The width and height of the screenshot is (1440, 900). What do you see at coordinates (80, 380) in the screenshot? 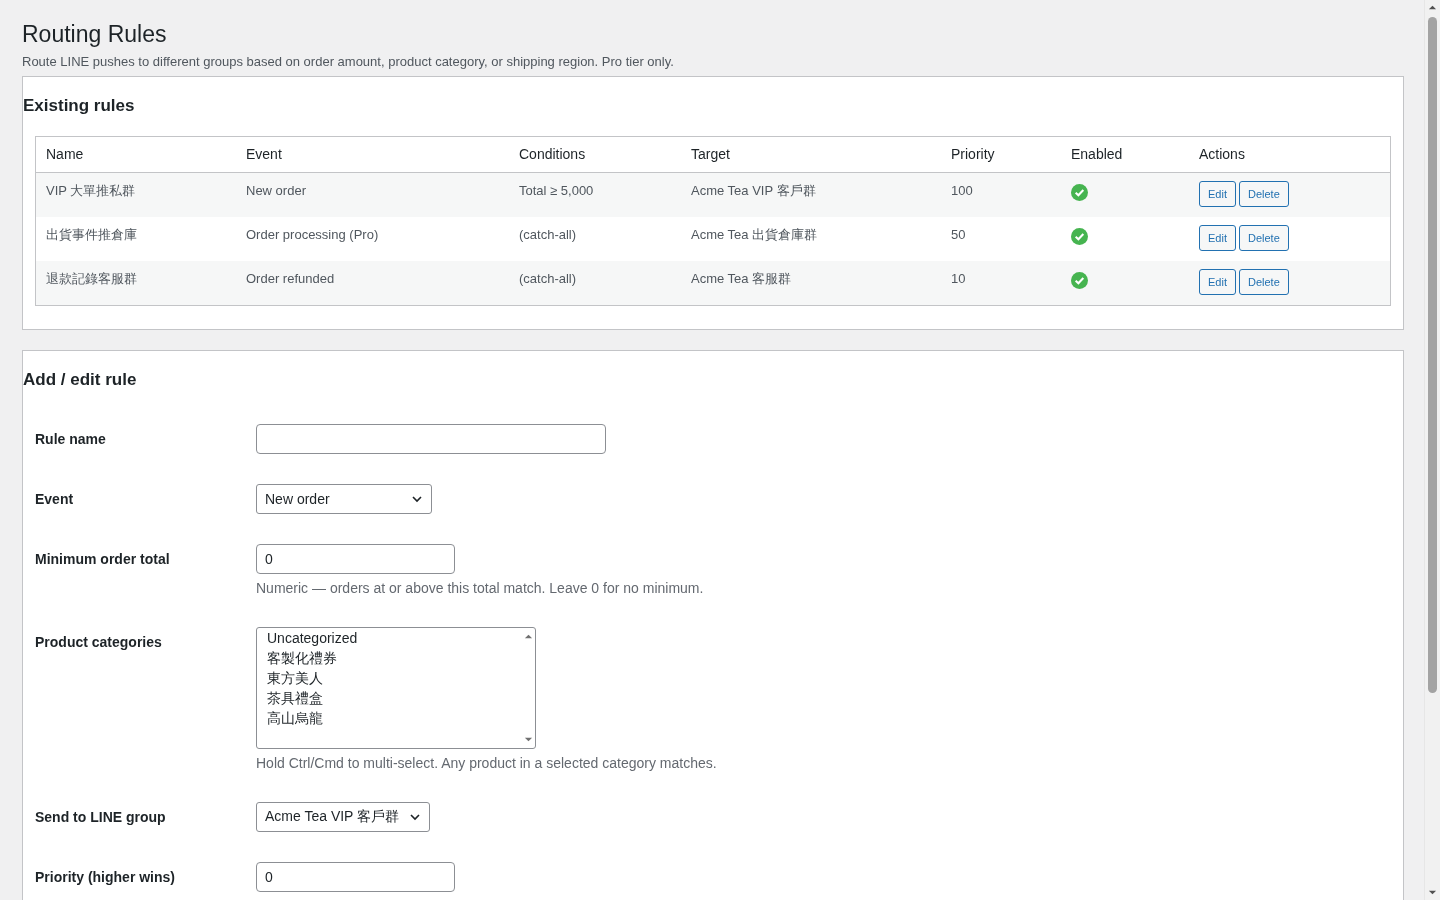
I see `section-heading: Add / edit rule` at bounding box center [80, 380].